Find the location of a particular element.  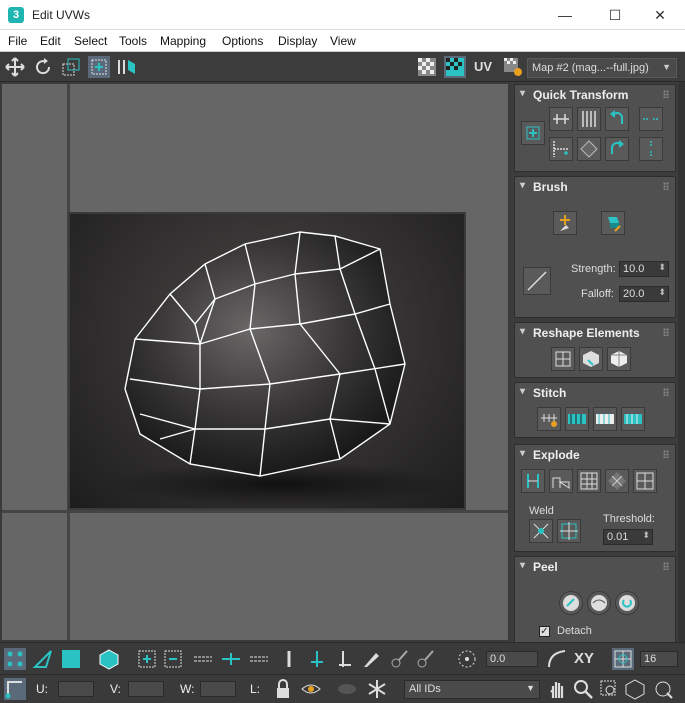

material-ids-dropdown: All IDs ▼ is located at coordinates (472, 689).